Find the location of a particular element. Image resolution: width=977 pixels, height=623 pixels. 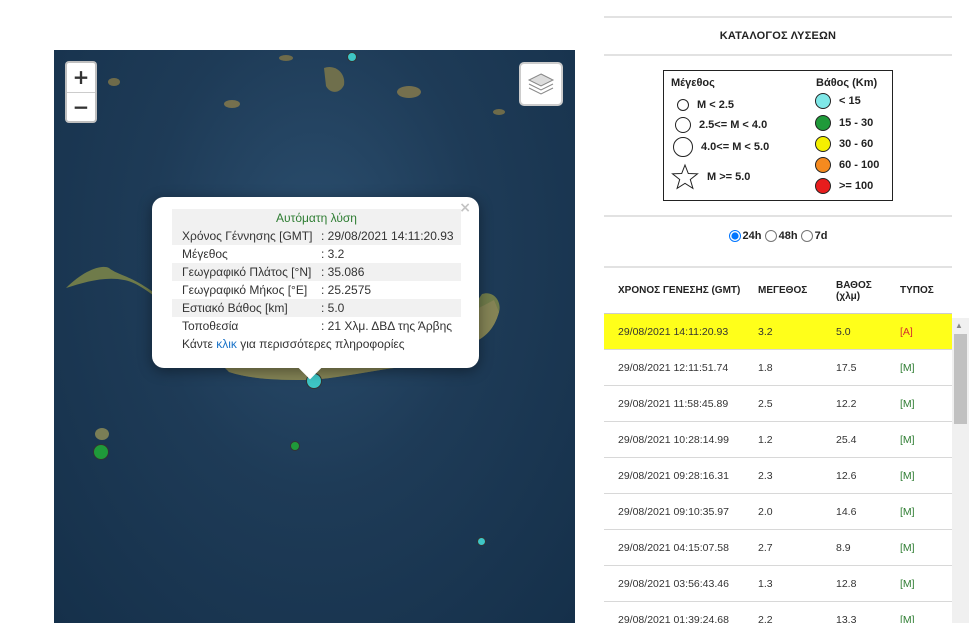

cell-magnitude: 1.2 is located at coordinates (765, 439).